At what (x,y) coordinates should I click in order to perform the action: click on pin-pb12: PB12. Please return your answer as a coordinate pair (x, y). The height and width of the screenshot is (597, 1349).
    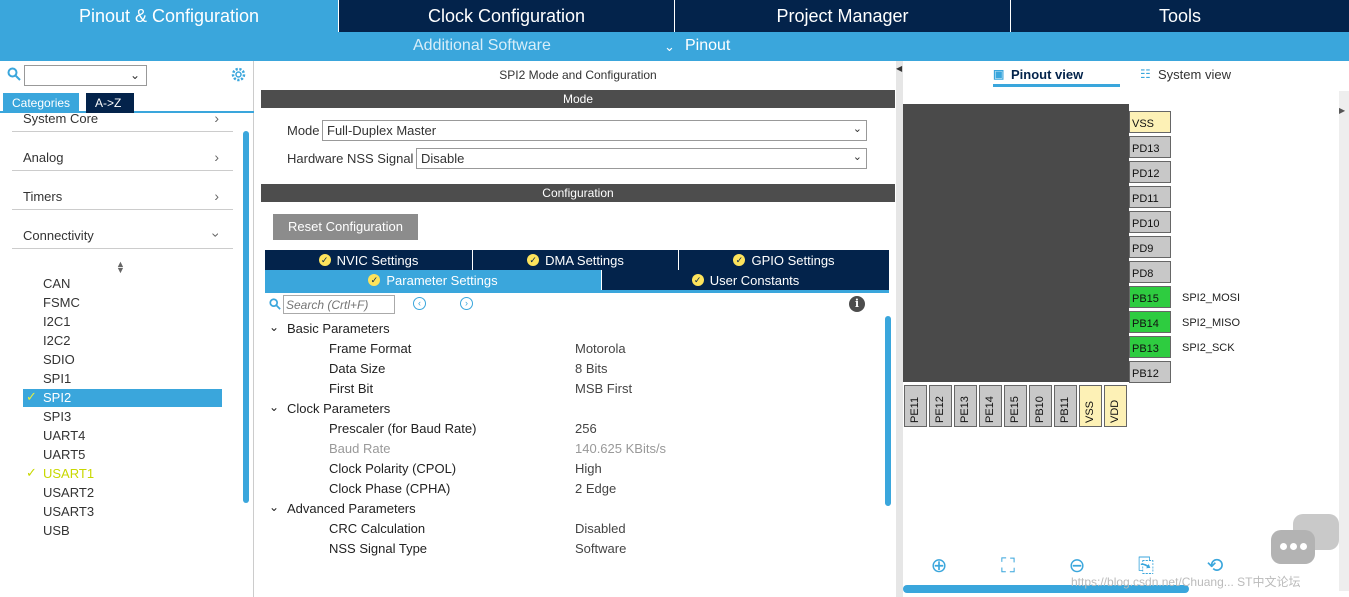
    Looking at the image, I should click on (1150, 372).